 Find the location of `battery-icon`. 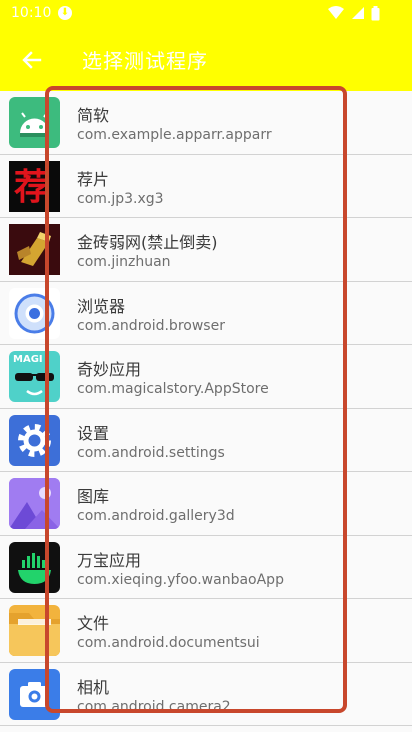

battery-icon is located at coordinates (375, 12).